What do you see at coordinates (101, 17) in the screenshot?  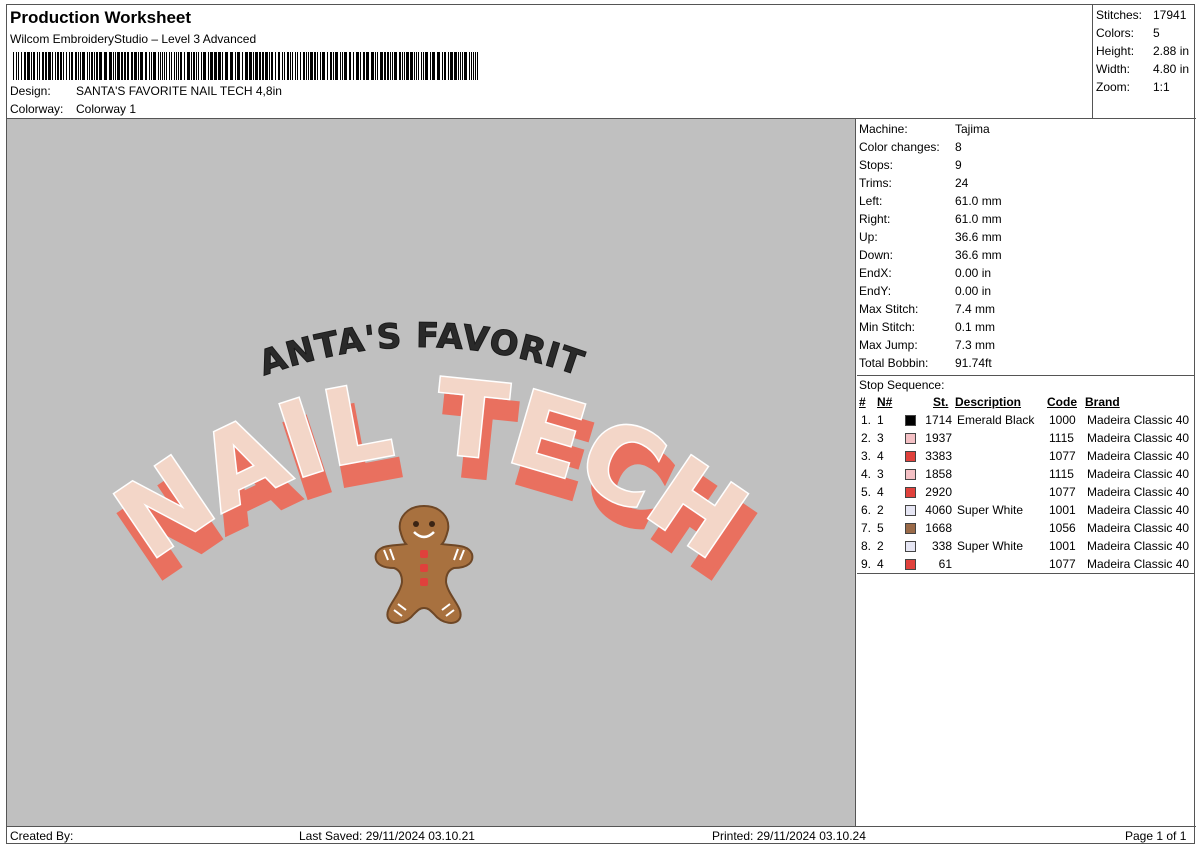 I see `worksheet-title: Production Worksheet` at bounding box center [101, 17].